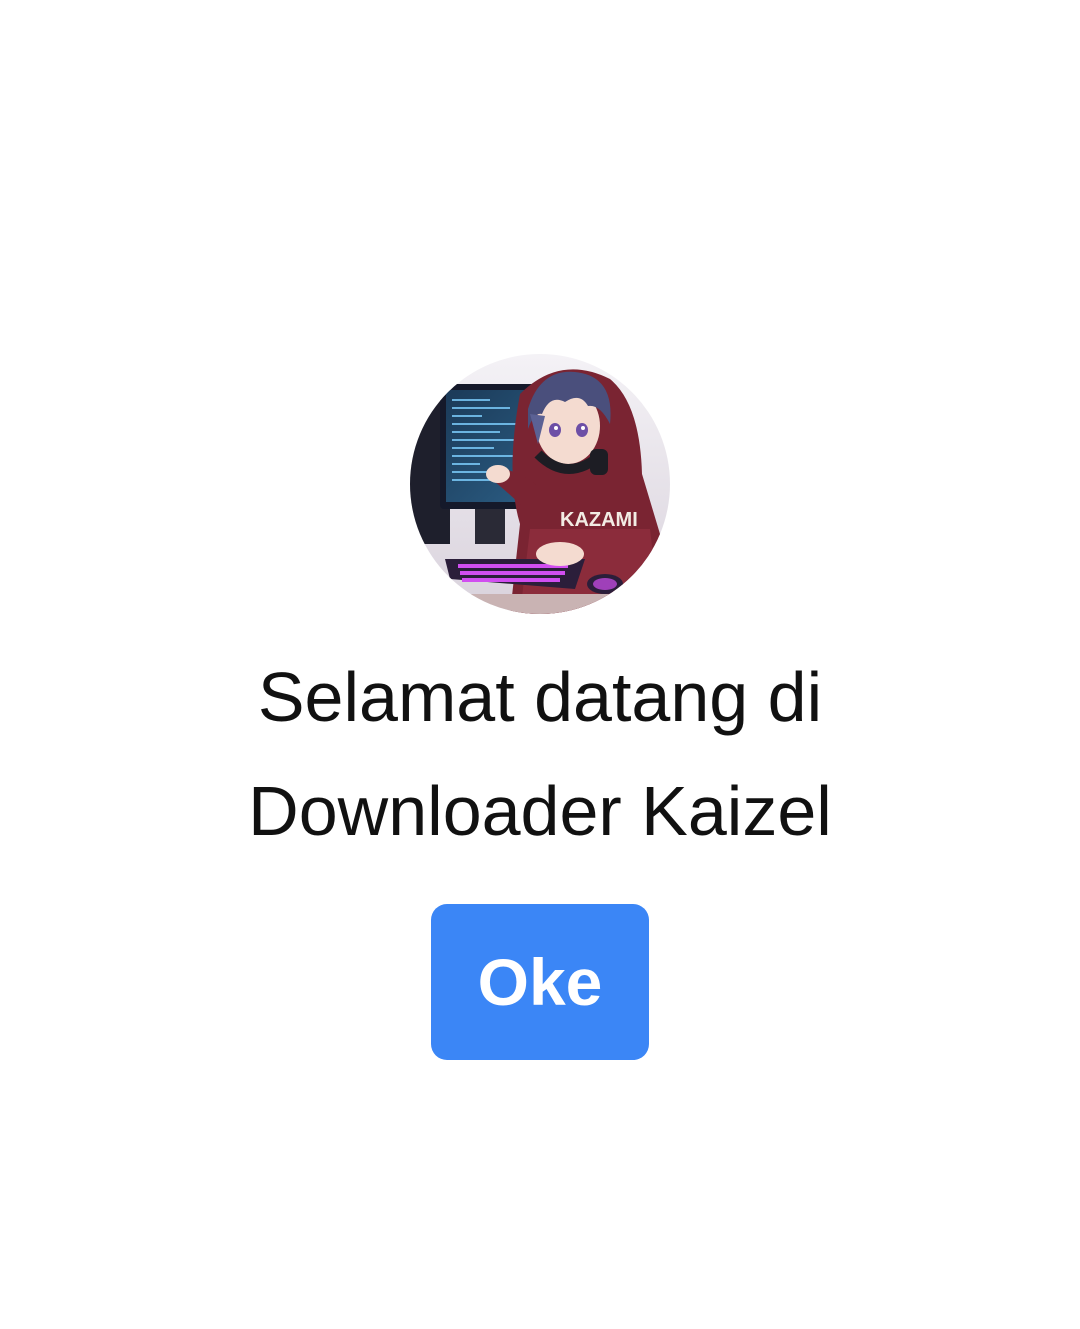 The width and height of the screenshot is (1080, 1329). Describe the element at coordinates (540, 697) in the screenshot. I see `welcome-title-line1: Selamat datang di` at that location.